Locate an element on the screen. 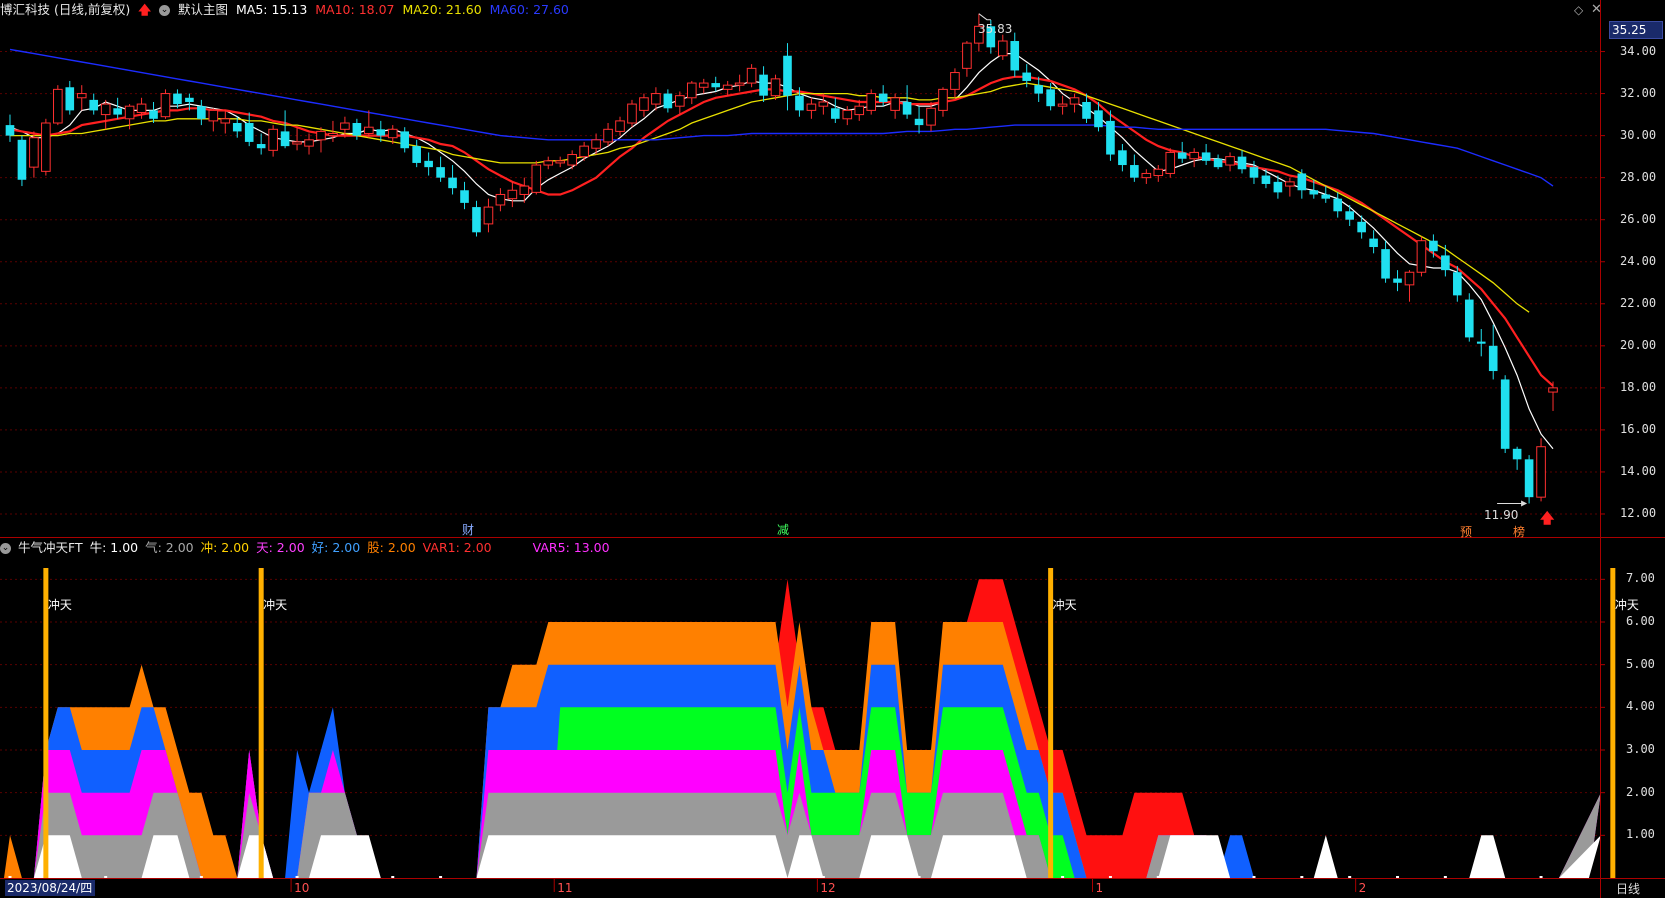  price-tick-label: 14.00 is located at coordinates (1638, 470).